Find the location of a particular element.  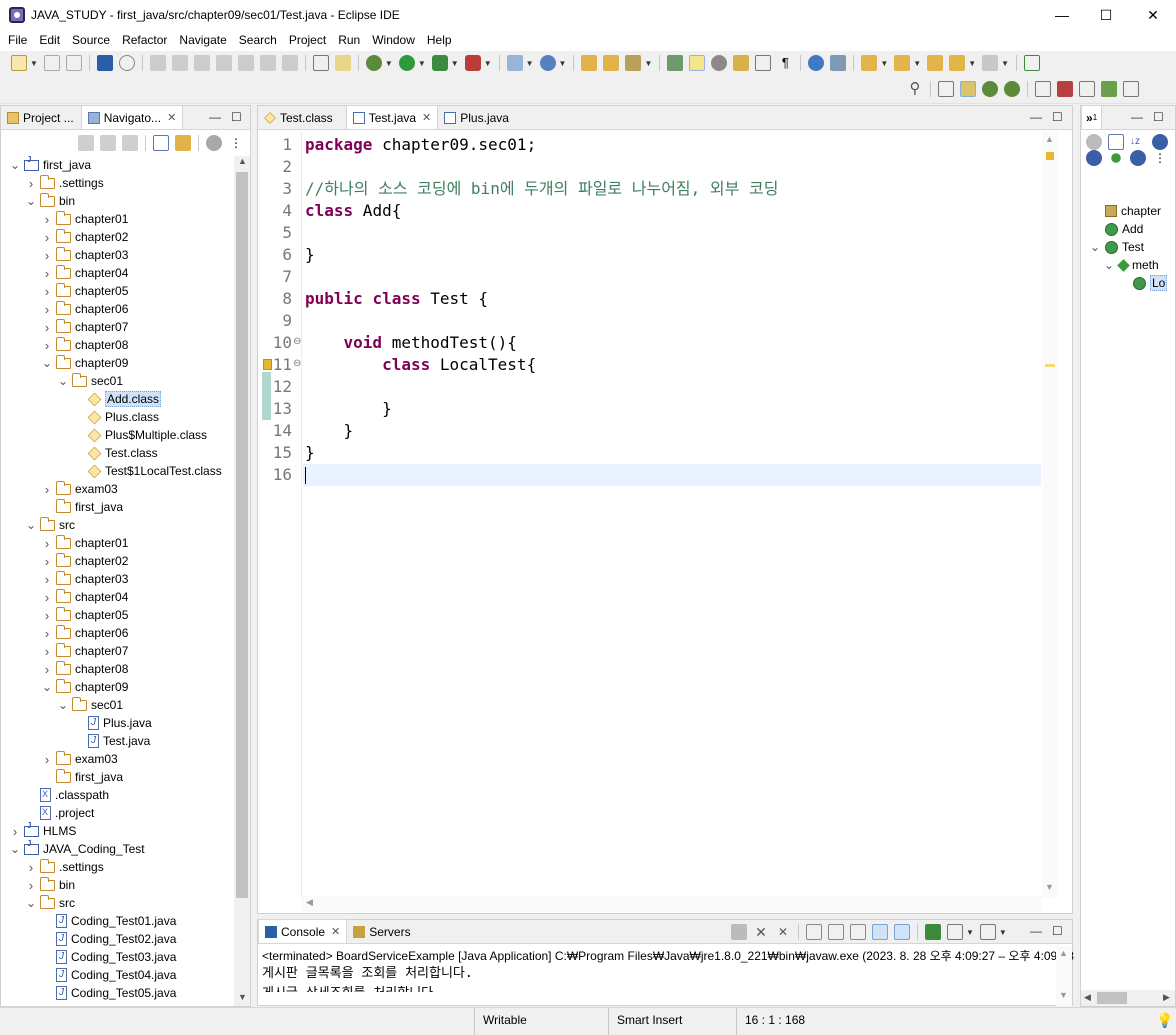

step-over-icon is located at coordinates (267, 63).